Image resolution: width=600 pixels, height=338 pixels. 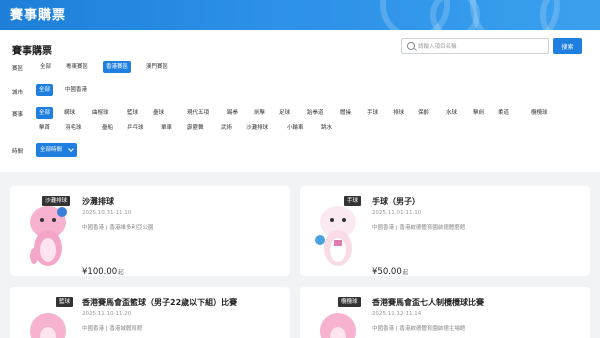 What do you see at coordinates (315, 113) in the screenshot?
I see `event-option: 跆拳道` at bounding box center [315, 113].